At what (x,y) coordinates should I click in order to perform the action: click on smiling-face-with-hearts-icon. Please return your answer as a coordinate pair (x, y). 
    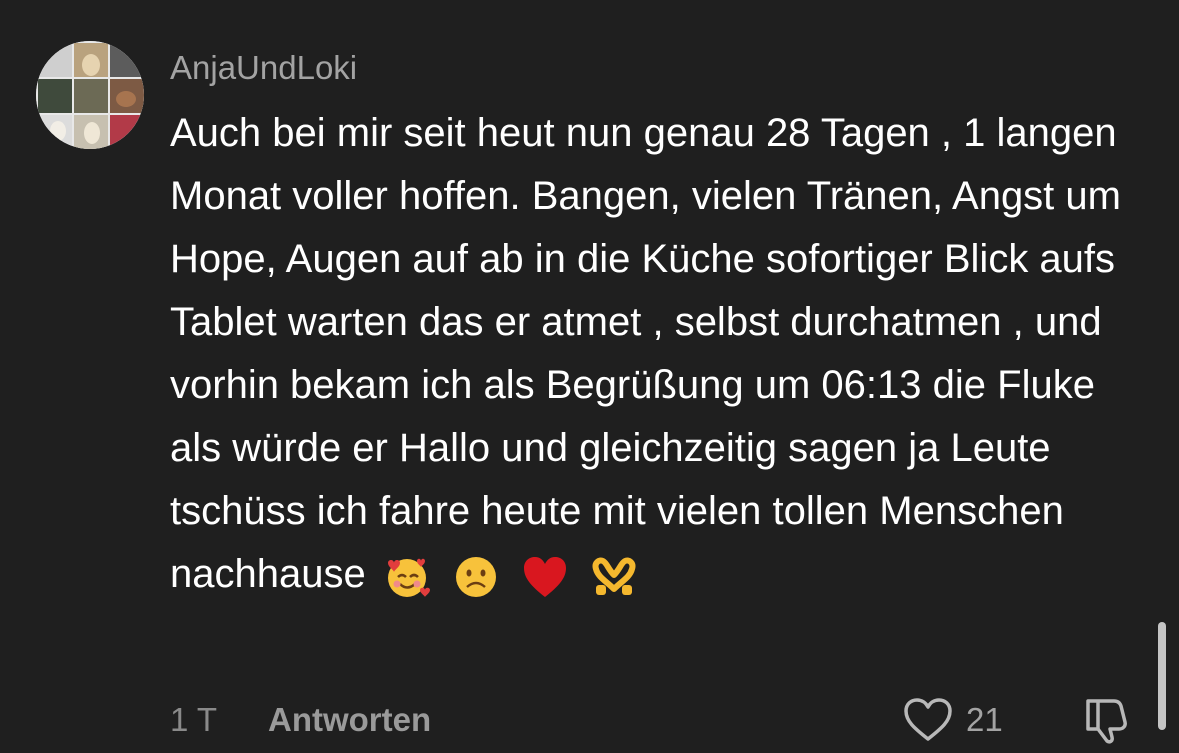
    Looking at the image, I should click on (408, 577).